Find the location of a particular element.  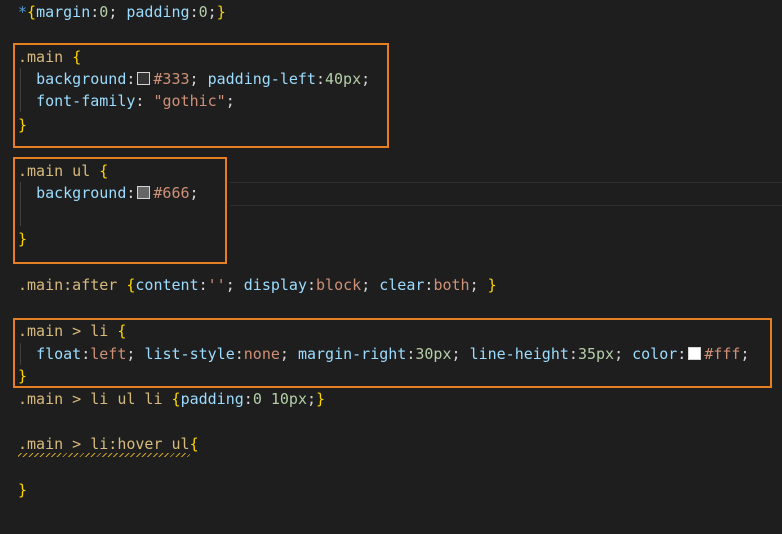

code-line-hover-selector: .main > li:hover ul{ is located at coordinates (108, 444).